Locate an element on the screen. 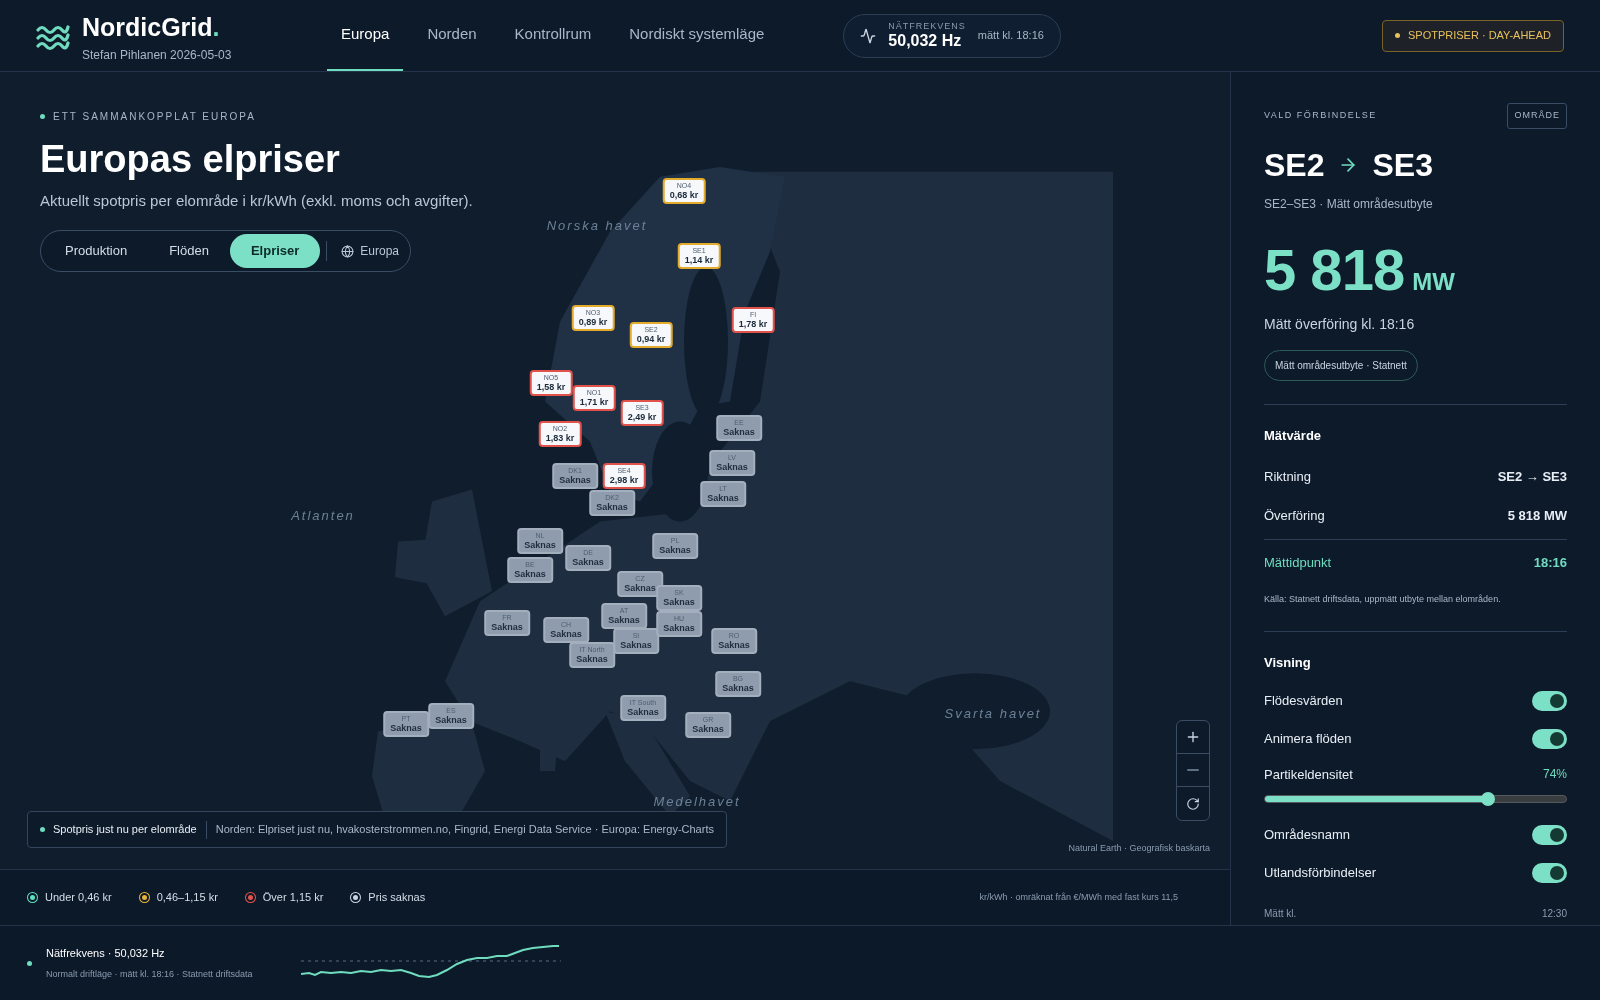 The height and width of the screenshot is (1000, 1600). flow-caption: Mätt överföring kl. 18:16 is located at coordinates (1340, 324).